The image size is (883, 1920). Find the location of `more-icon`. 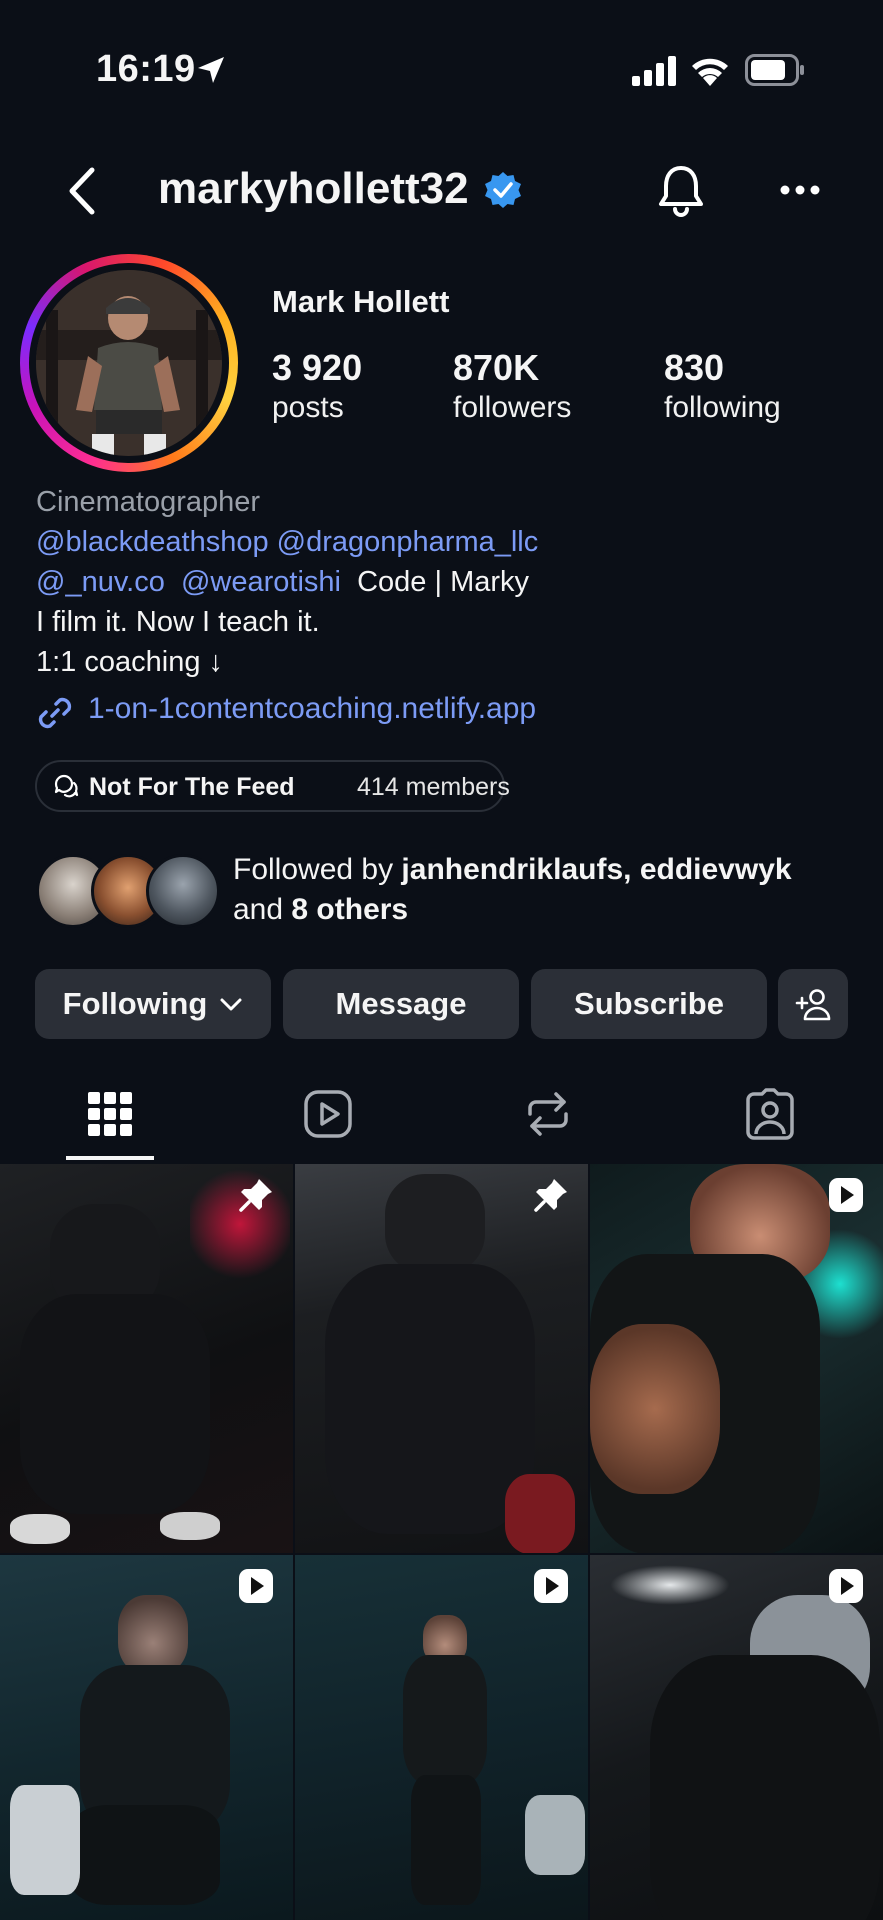

more-icon is located at coordinates (800, 190).